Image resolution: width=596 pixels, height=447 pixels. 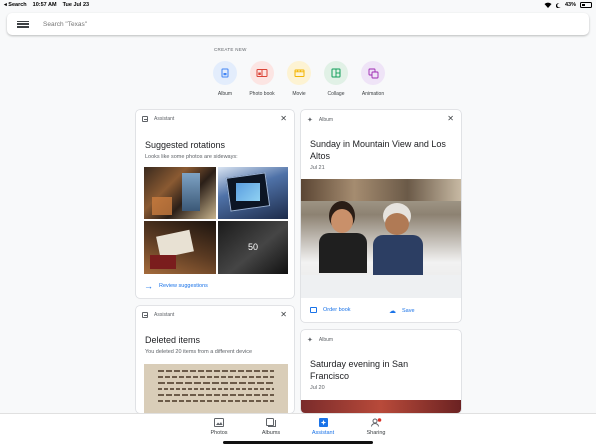 What do you see at coordinates (317, 168) in the screenshot?
I see `card-date: Jul 21` at bounding box center [317, 168].